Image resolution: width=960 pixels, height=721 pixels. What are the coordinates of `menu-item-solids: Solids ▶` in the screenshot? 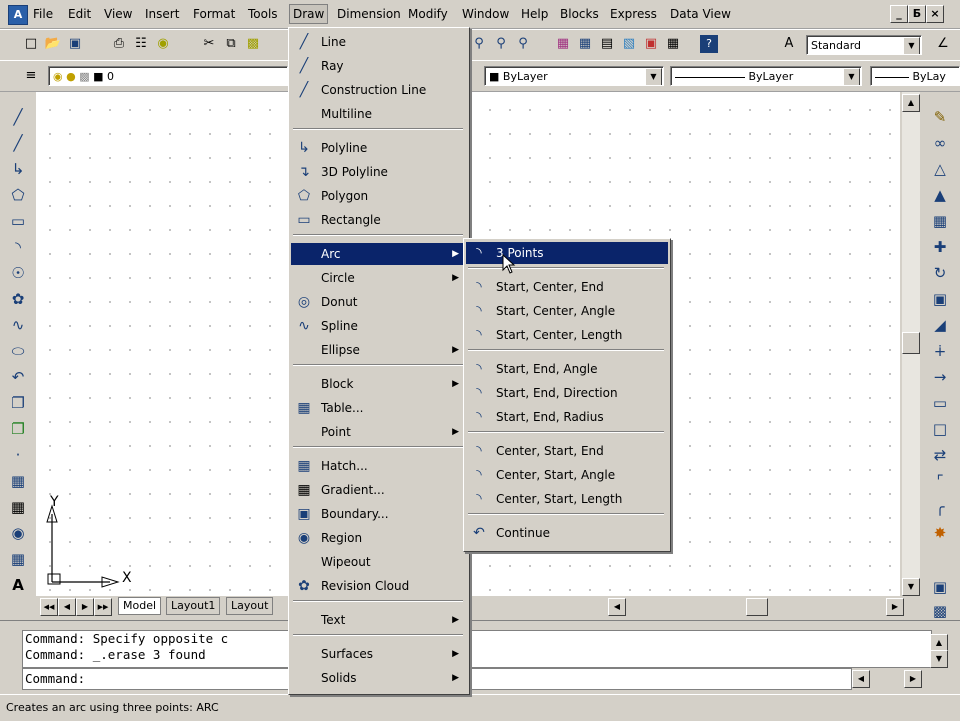 It's located at (379, 678).